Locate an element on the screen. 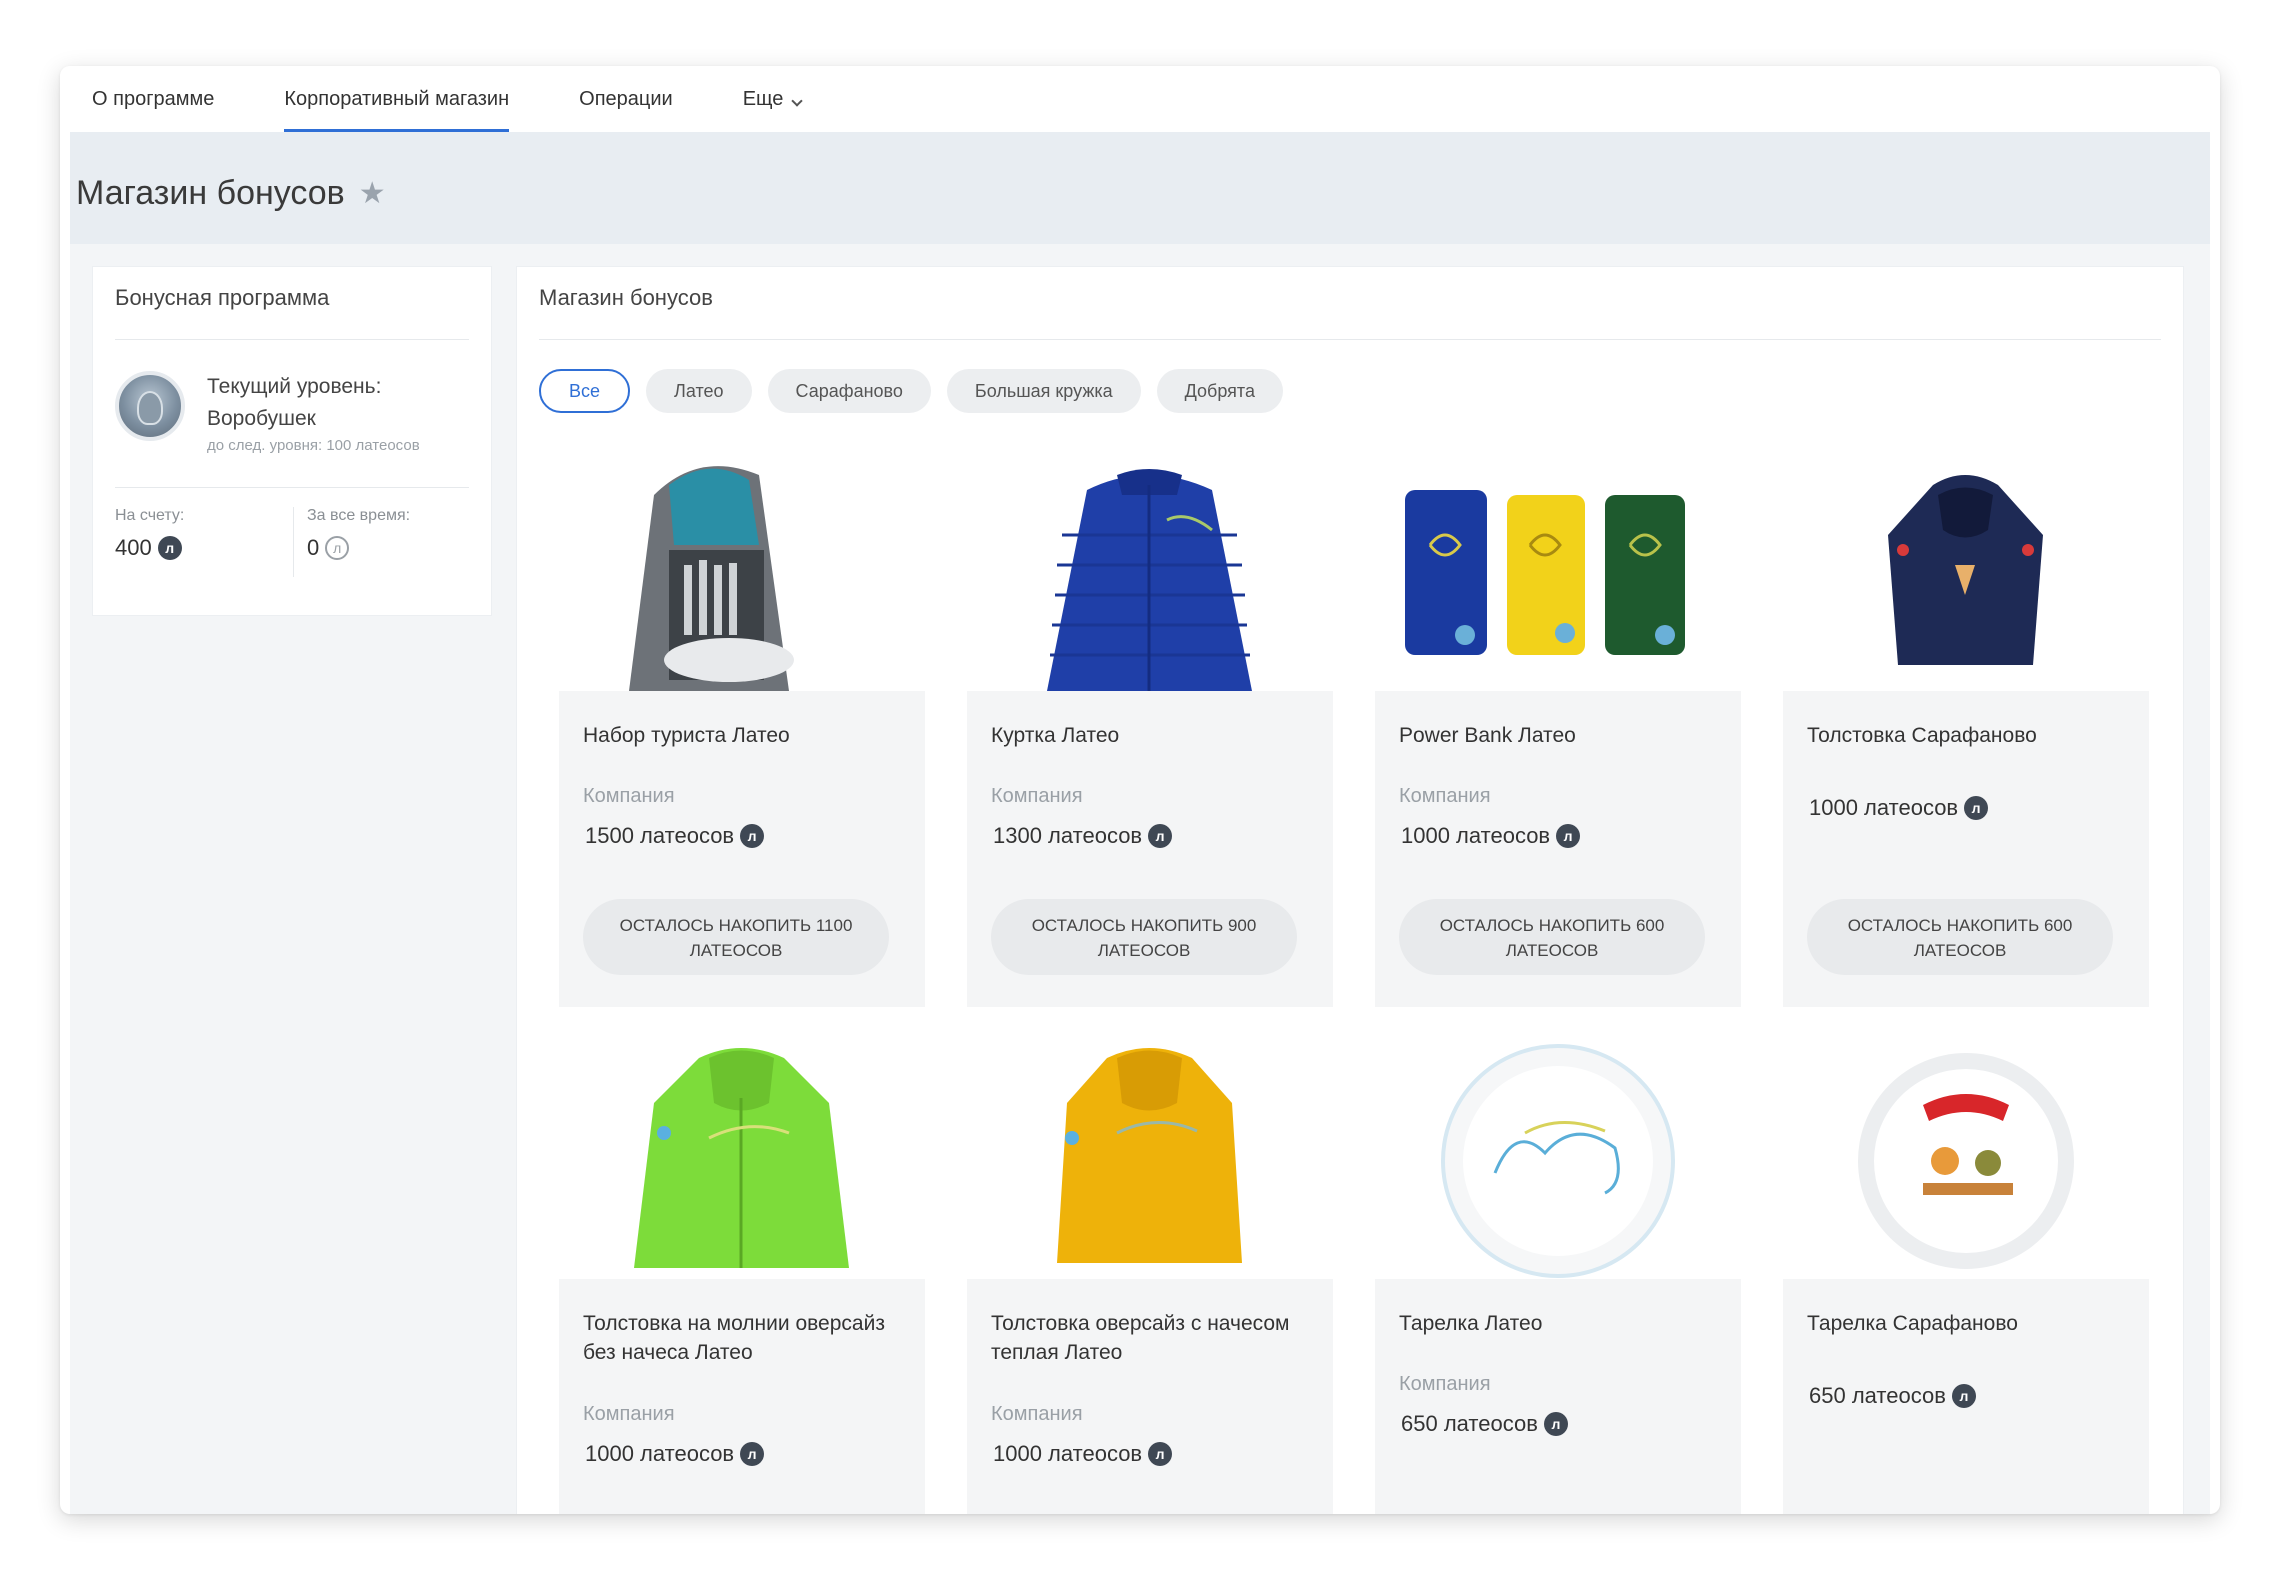 The height and width of the screenshot is (1570, 2280). tab-label: Еще is located at coordinates (763, 99).